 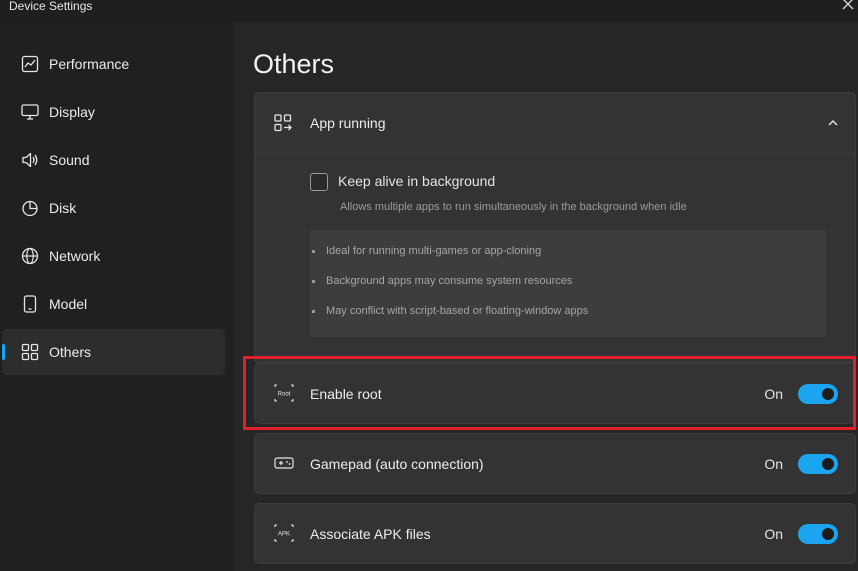 I want to click on sidebar-item-performance: Performance, so click(x=113, y=64).